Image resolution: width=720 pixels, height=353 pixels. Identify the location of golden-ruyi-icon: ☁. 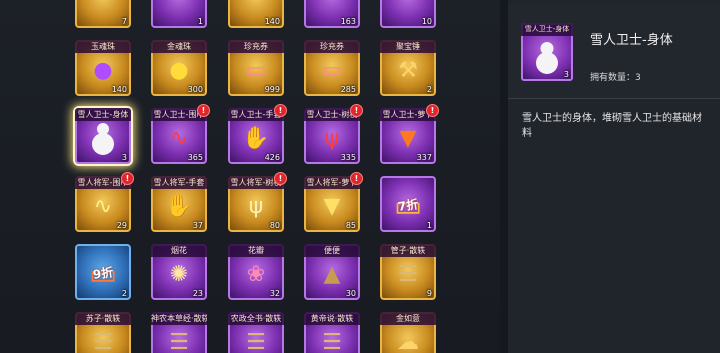
(408, 341).